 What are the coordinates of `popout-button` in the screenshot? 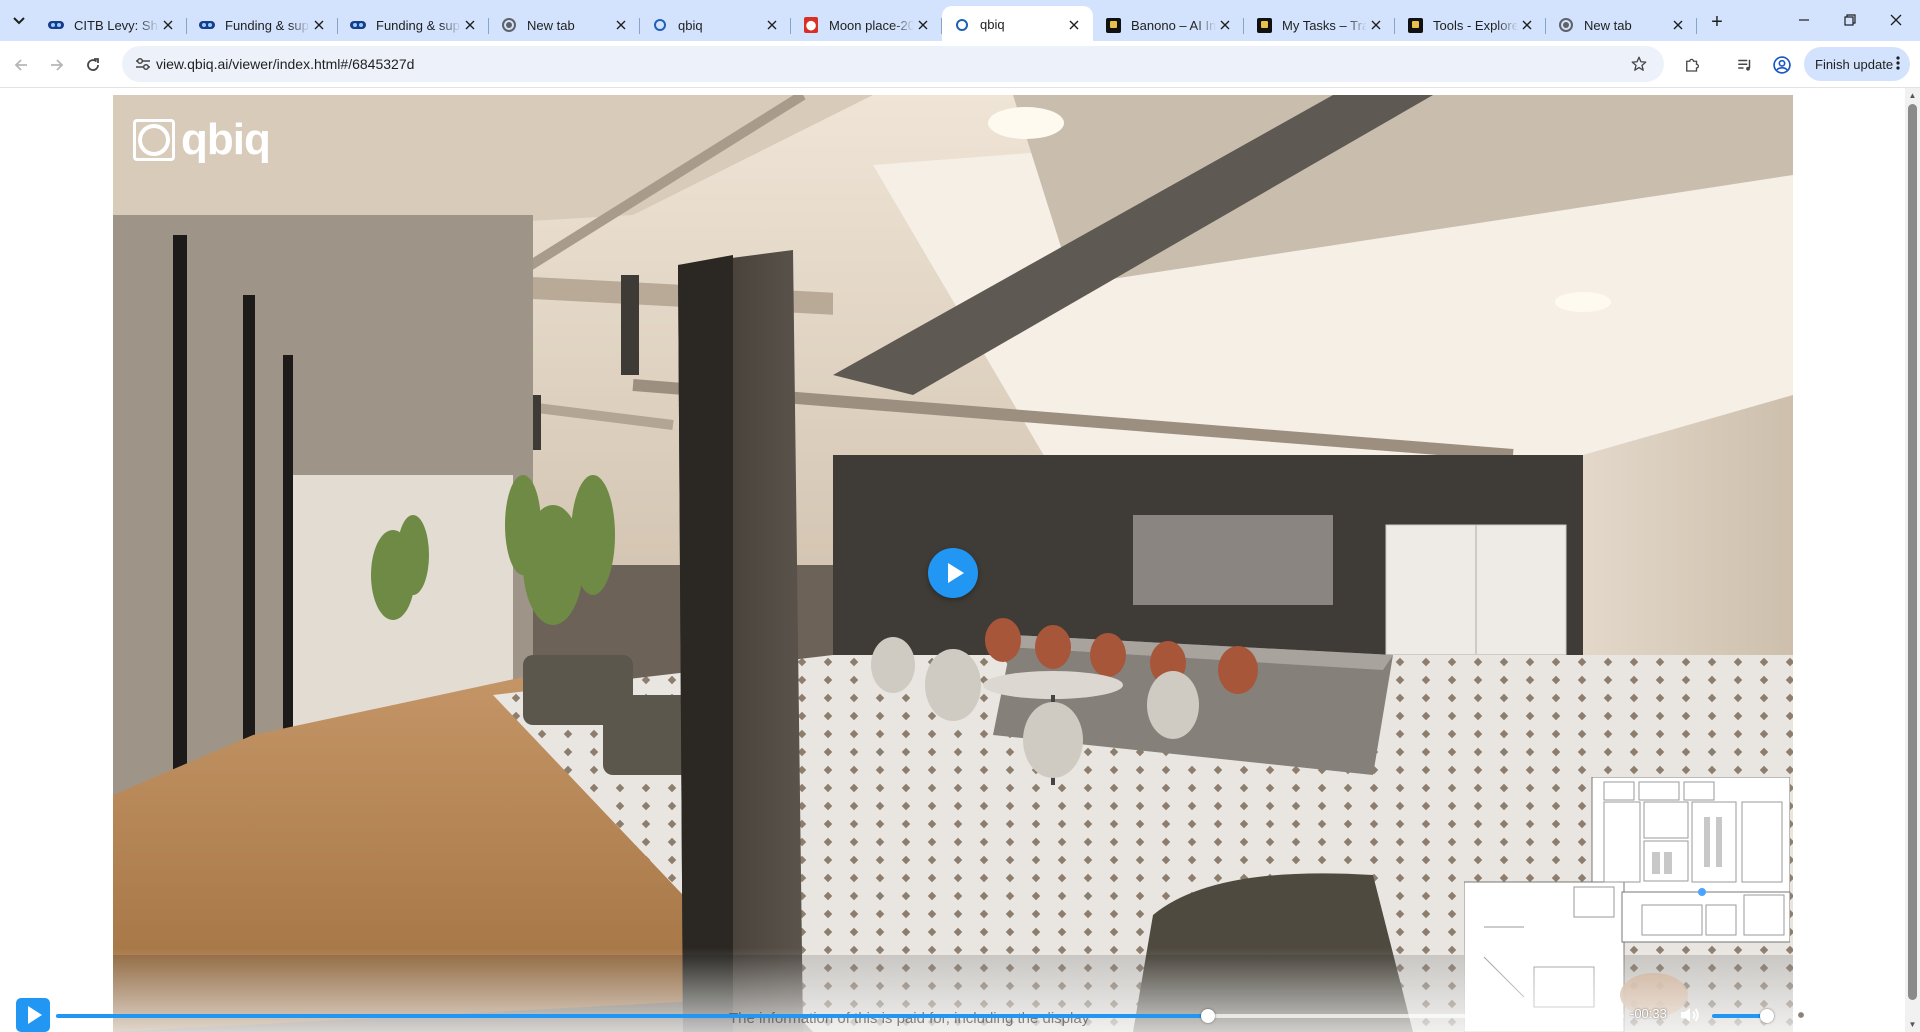 It's located at (1836, 1015).